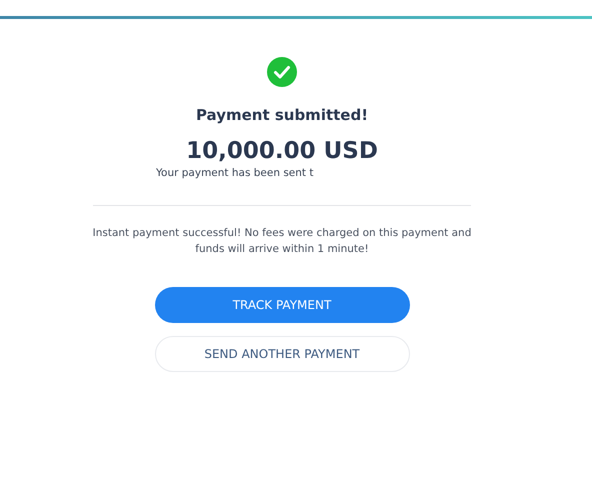 This screenshot has height=489, width=592. Describe the element at coordinates (282, 72) in the screenshot. I see `checkmark-icon` at that location.